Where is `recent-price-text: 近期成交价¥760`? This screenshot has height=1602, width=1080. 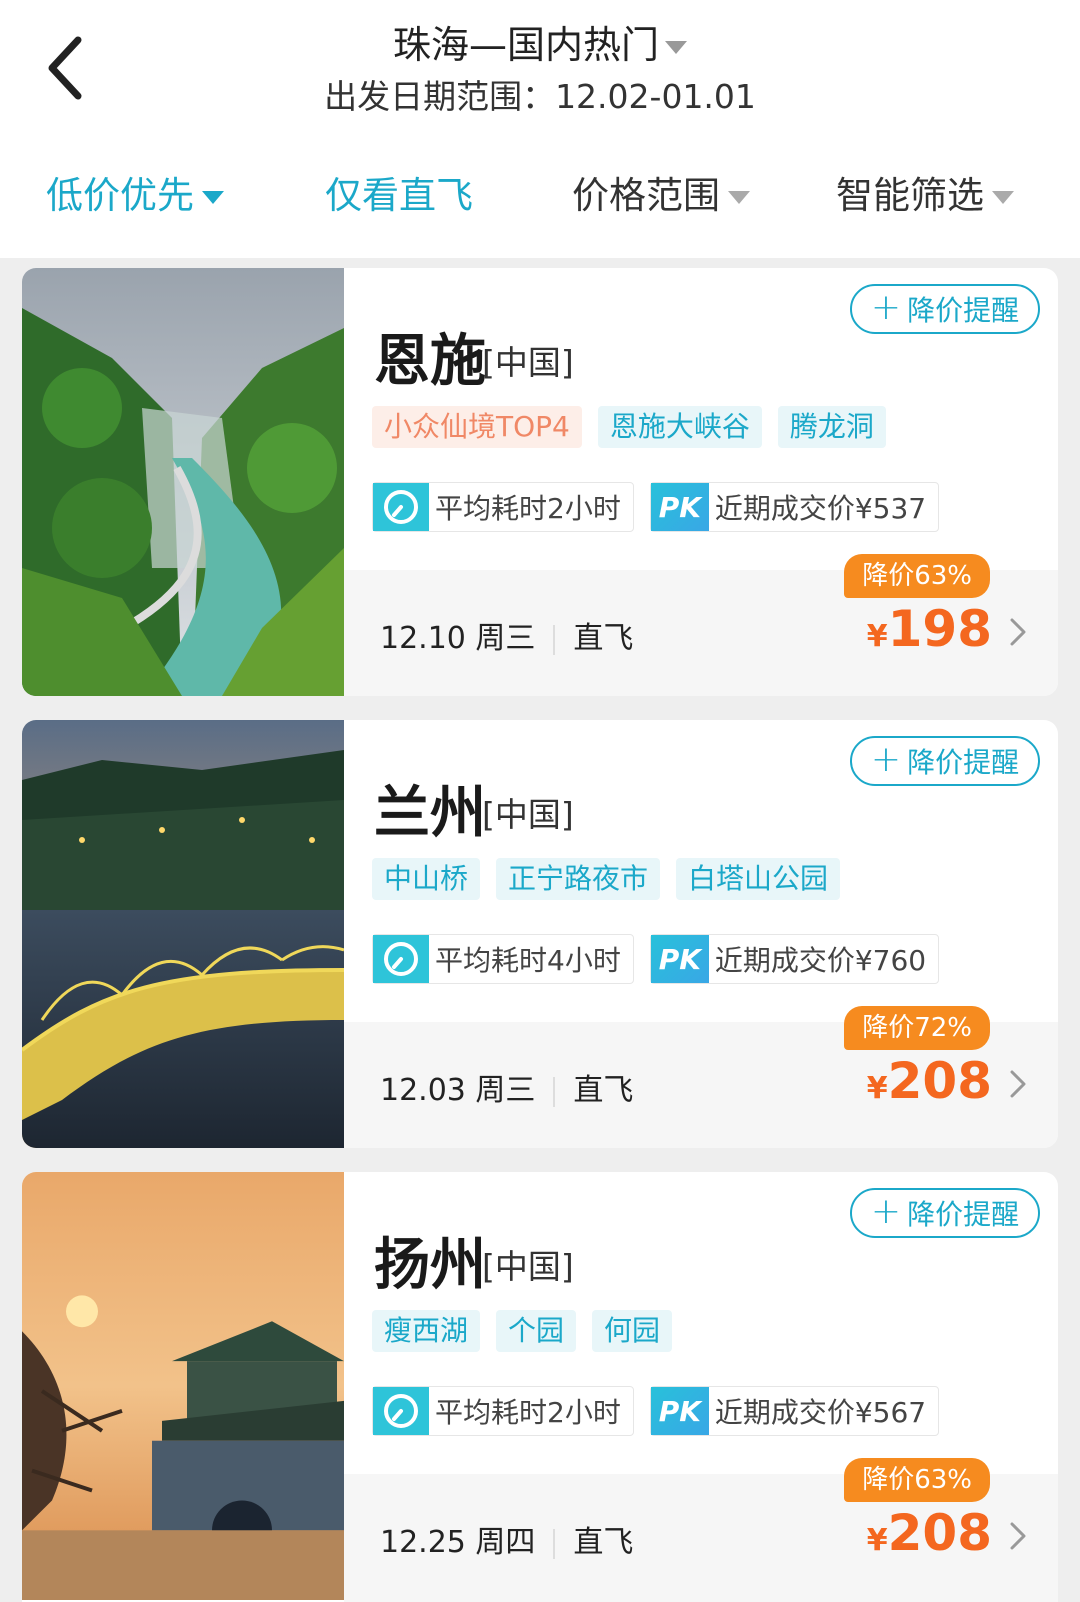 recent-price-text: 近期成交价¥760 is located at coordinates (820, 960).